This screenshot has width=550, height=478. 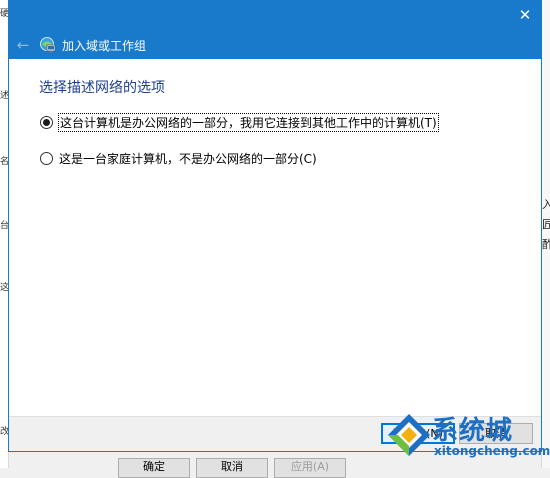 I want to click on title-bar: ✕, so click(x=275, y=16).